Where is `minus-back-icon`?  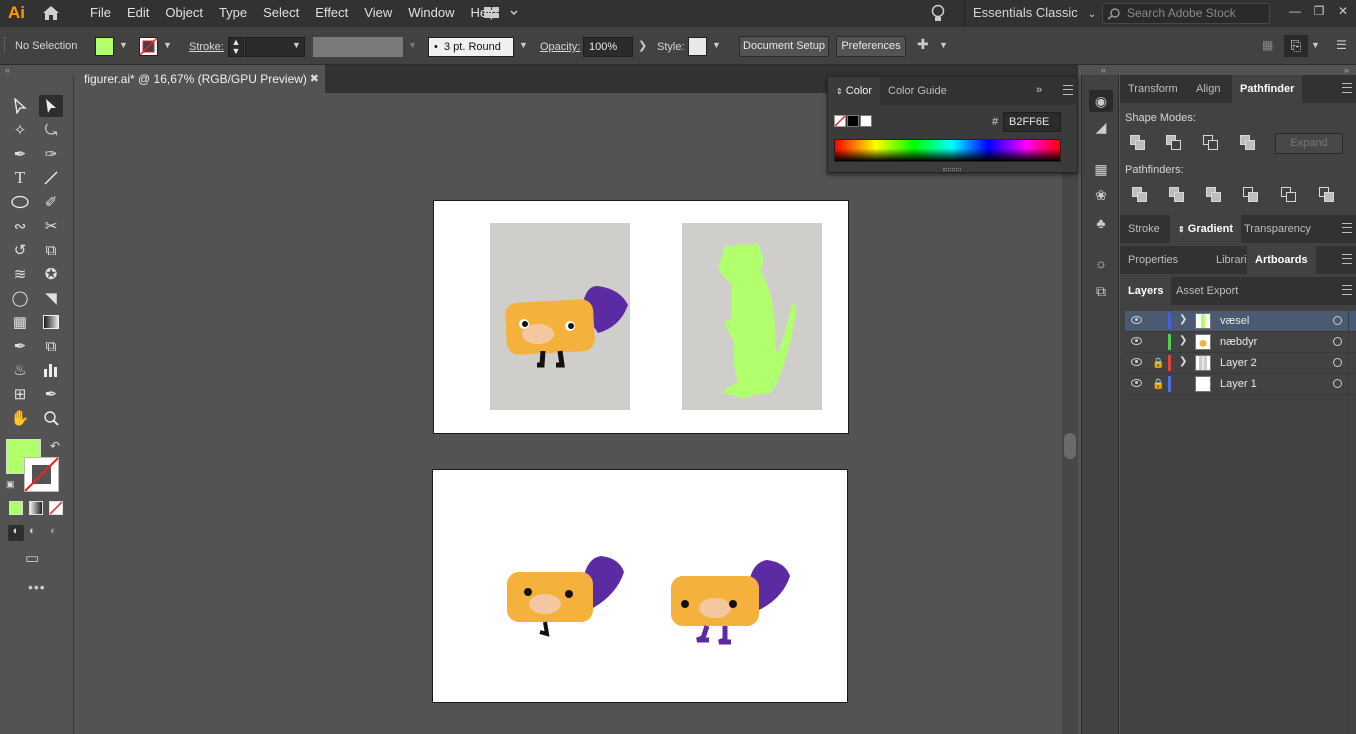 minus-back-icon is located at coordinates (1328, 196).